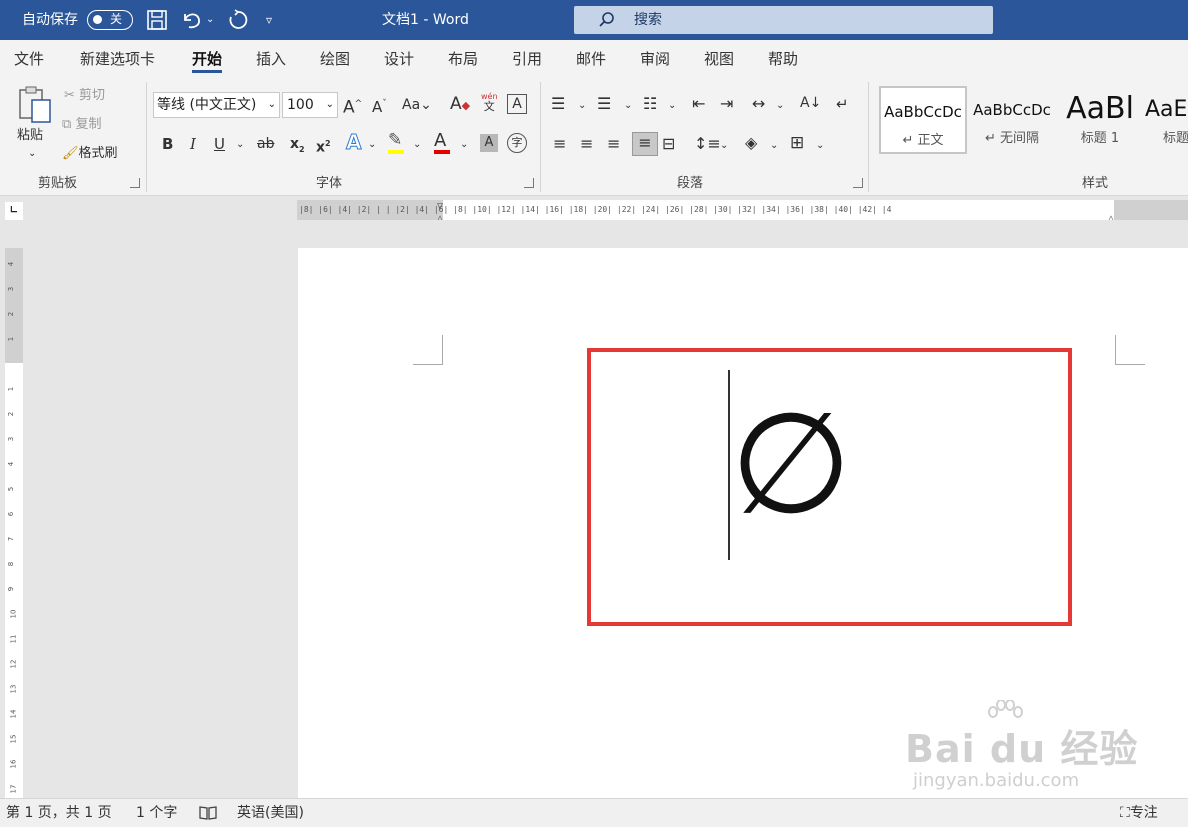 The width and height of the screenshot is (1188, 827). I want to click on align-left-icon: ≡, so click(559, 144).